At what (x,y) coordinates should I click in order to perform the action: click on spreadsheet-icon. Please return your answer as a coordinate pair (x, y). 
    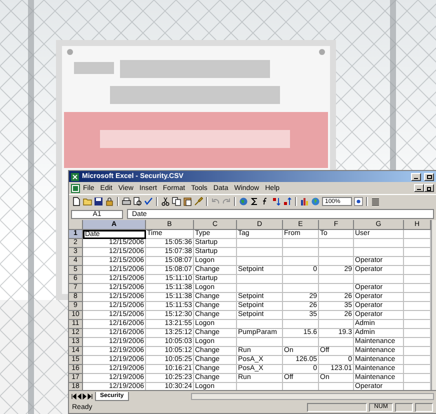
    Looking at the image, I should click on (75, 176).